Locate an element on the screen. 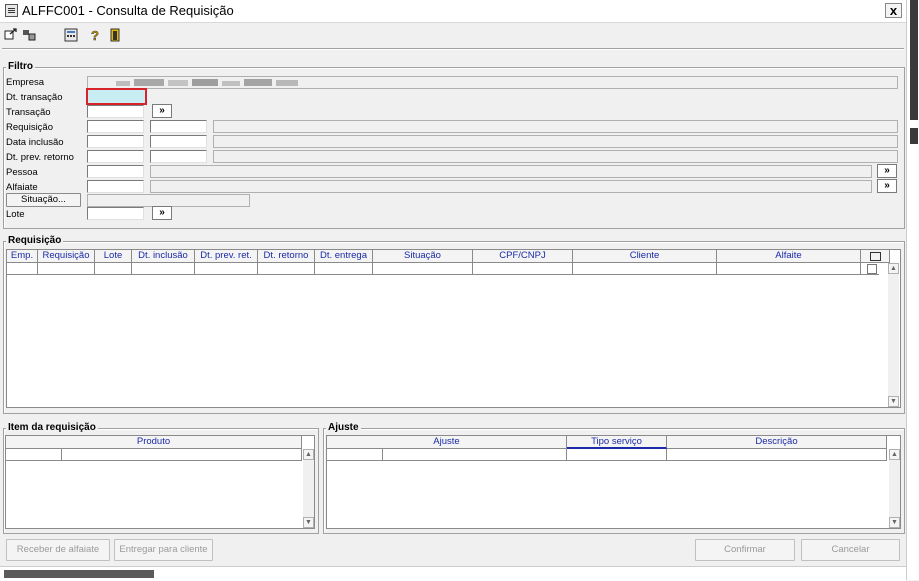 The image size is (919, 581). right-scrollbar is located at coordinates (912, 290).